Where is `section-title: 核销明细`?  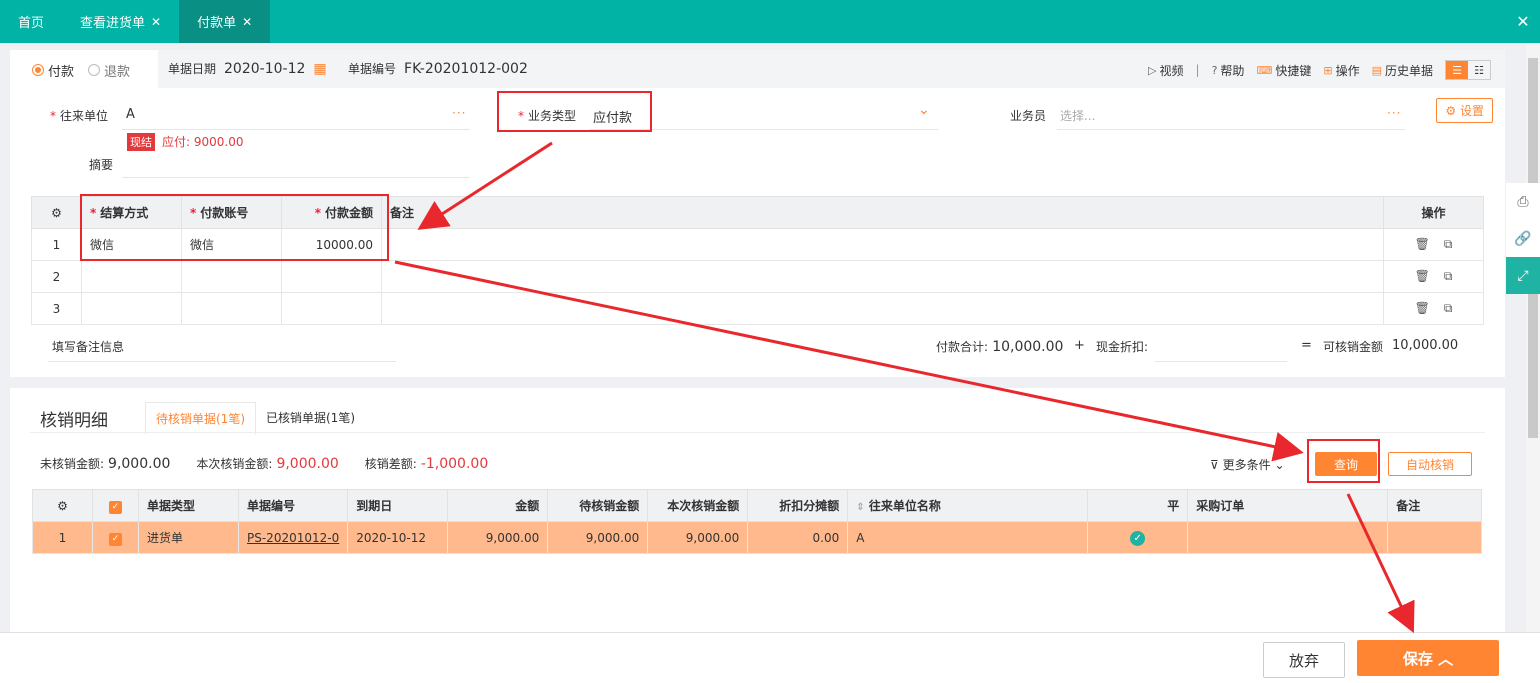 section-title: 核销明细 is located at coordinates (74, 421).